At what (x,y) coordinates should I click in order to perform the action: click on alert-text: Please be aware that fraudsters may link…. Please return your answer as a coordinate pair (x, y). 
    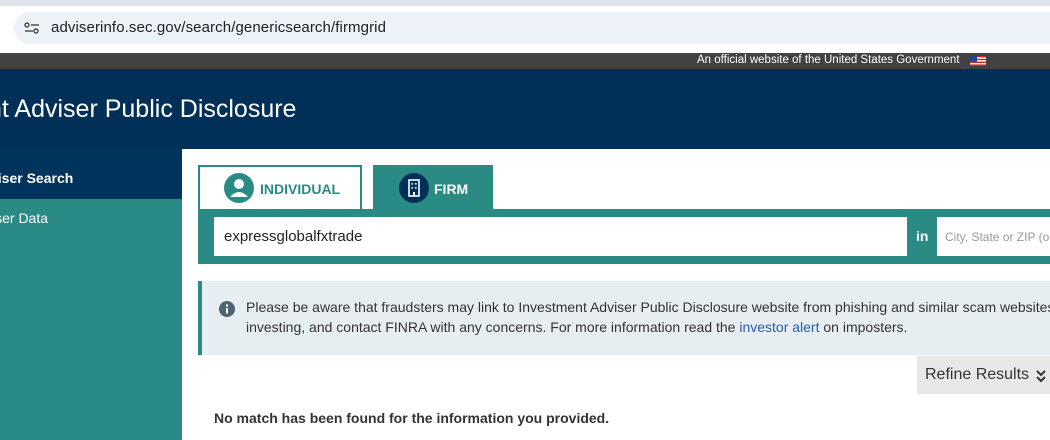
    Looking at the image, I should click on (648, 317).